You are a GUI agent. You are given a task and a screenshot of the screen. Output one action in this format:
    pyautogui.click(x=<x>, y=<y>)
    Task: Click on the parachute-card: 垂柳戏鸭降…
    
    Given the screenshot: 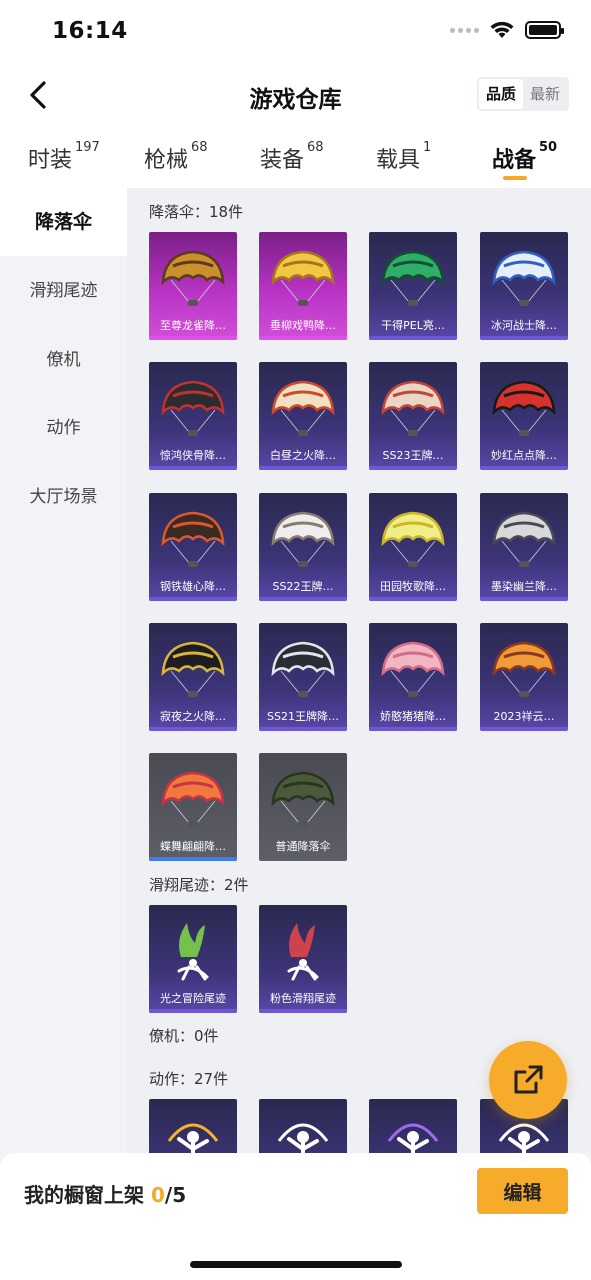 What is the action you would take?
    pyautogui.click(x=303, y=286)
    